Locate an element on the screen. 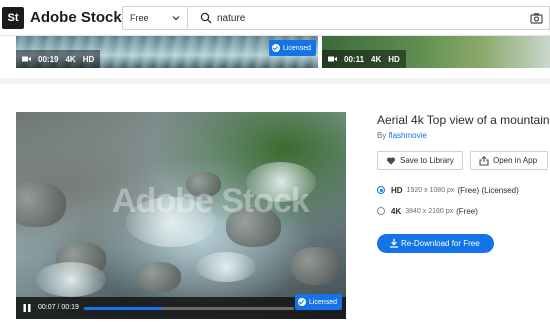  filter-select-value: Free is located at coordinates (139, 18).